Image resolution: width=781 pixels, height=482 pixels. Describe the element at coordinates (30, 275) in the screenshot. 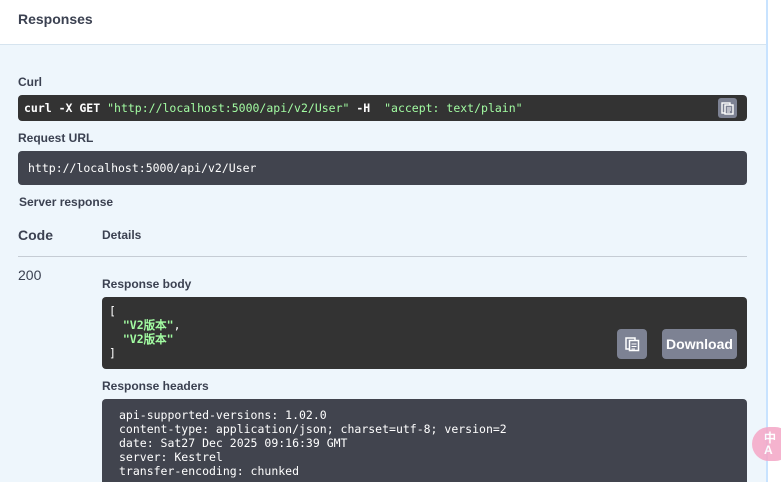

I see `status-code: 200` at that location.